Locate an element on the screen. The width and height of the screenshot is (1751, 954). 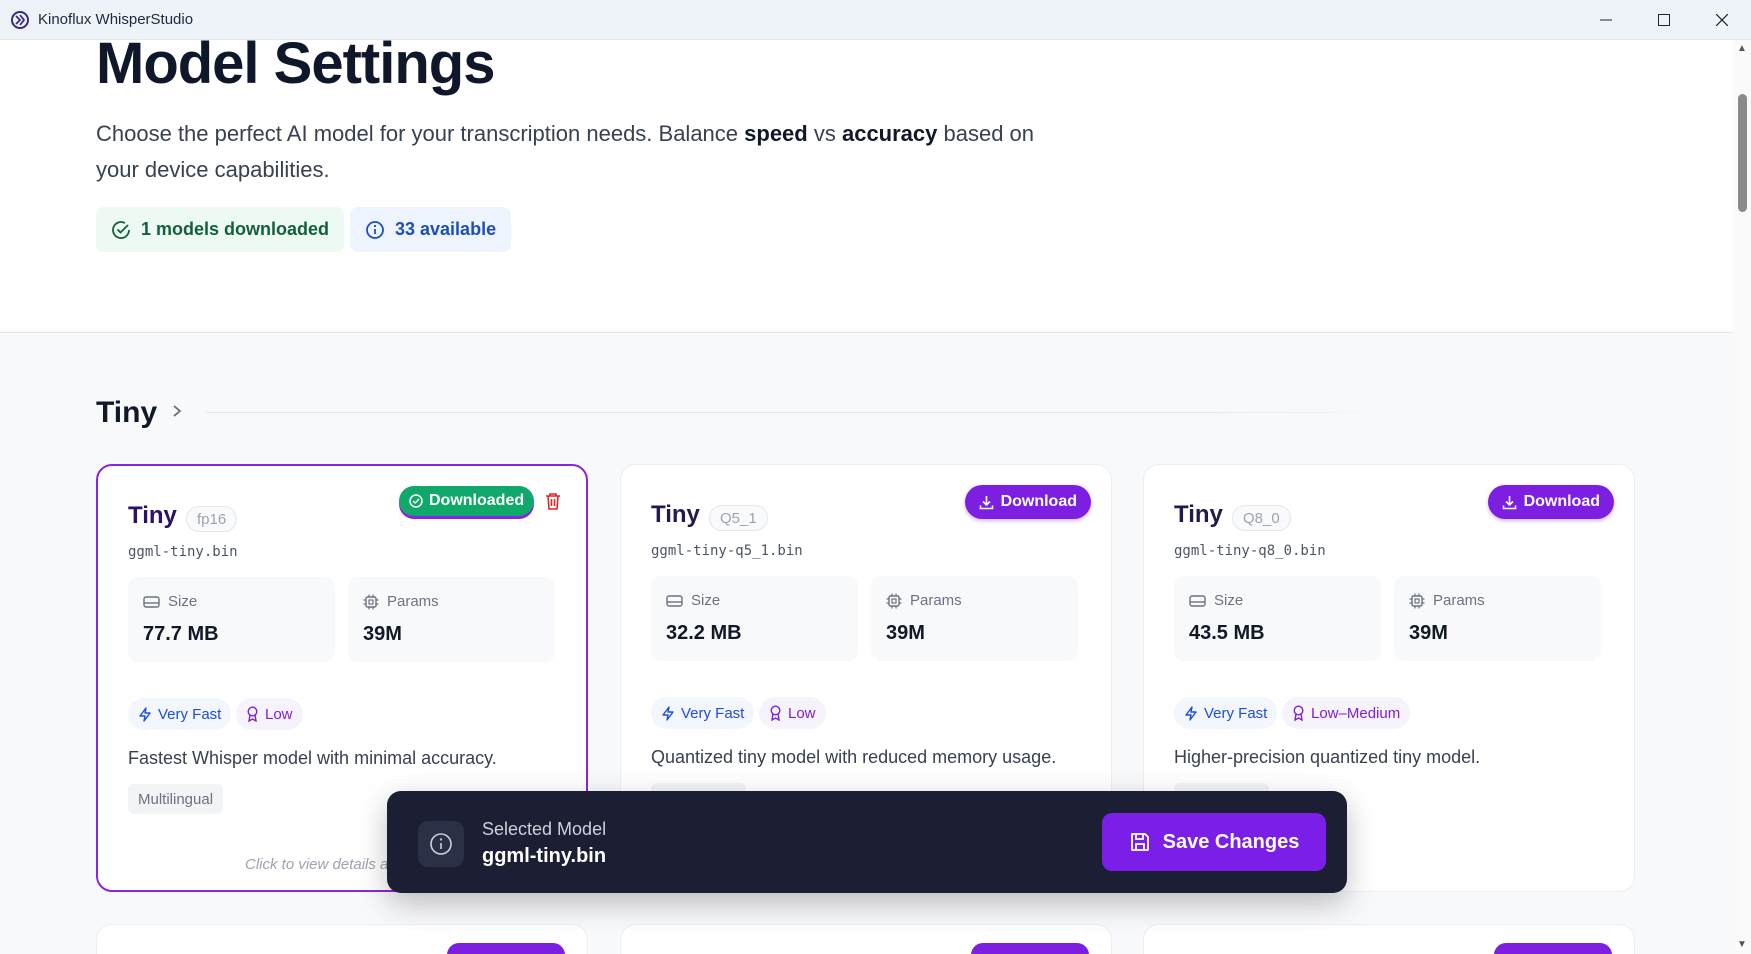
trash-icon is located at coordinates (553, 501).